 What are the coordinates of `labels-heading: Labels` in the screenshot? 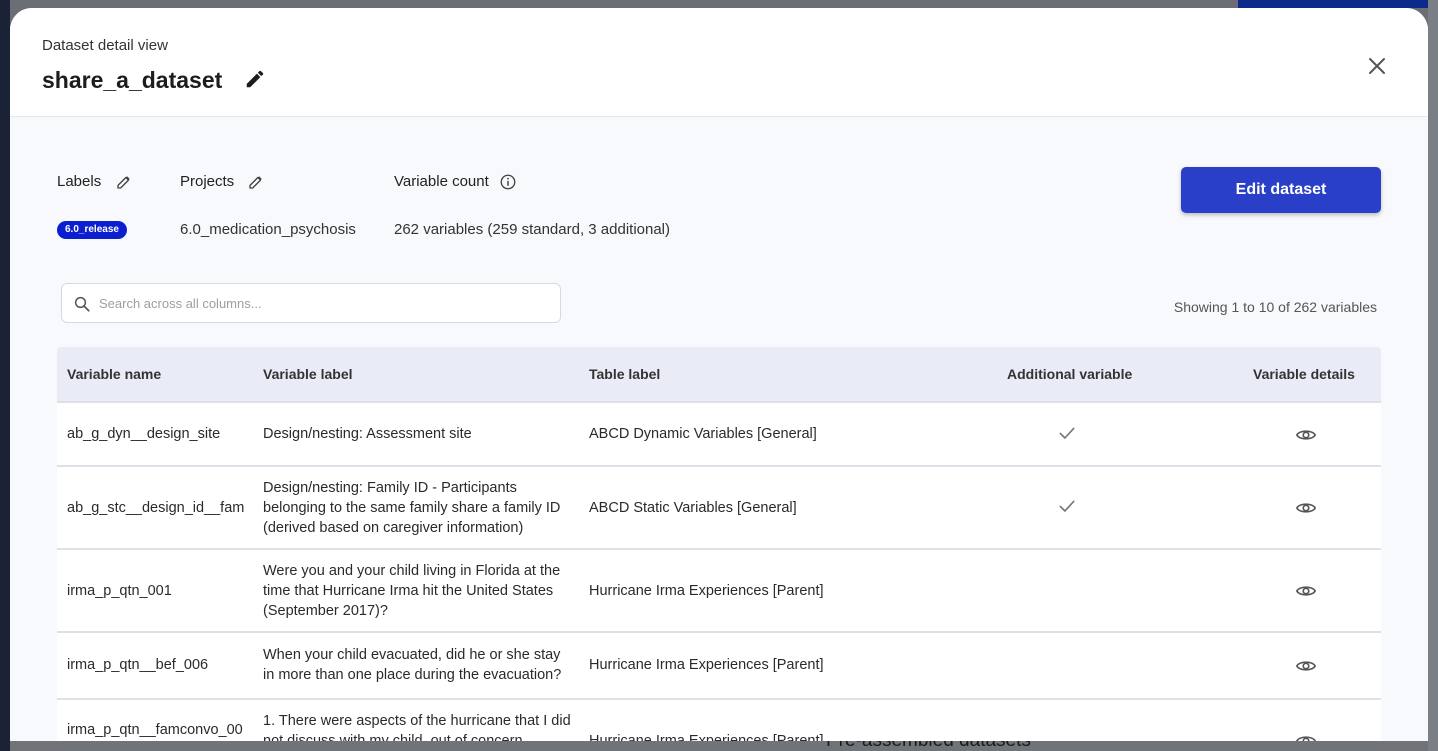 It's located at (79, 181).